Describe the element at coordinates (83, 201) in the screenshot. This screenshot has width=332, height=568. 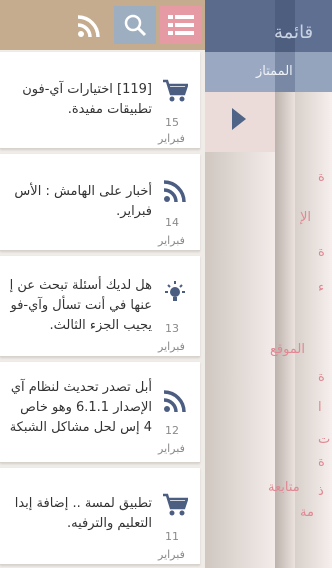
I see `article-title: أخبار على الهامش : الأس فبراير.` at that location.